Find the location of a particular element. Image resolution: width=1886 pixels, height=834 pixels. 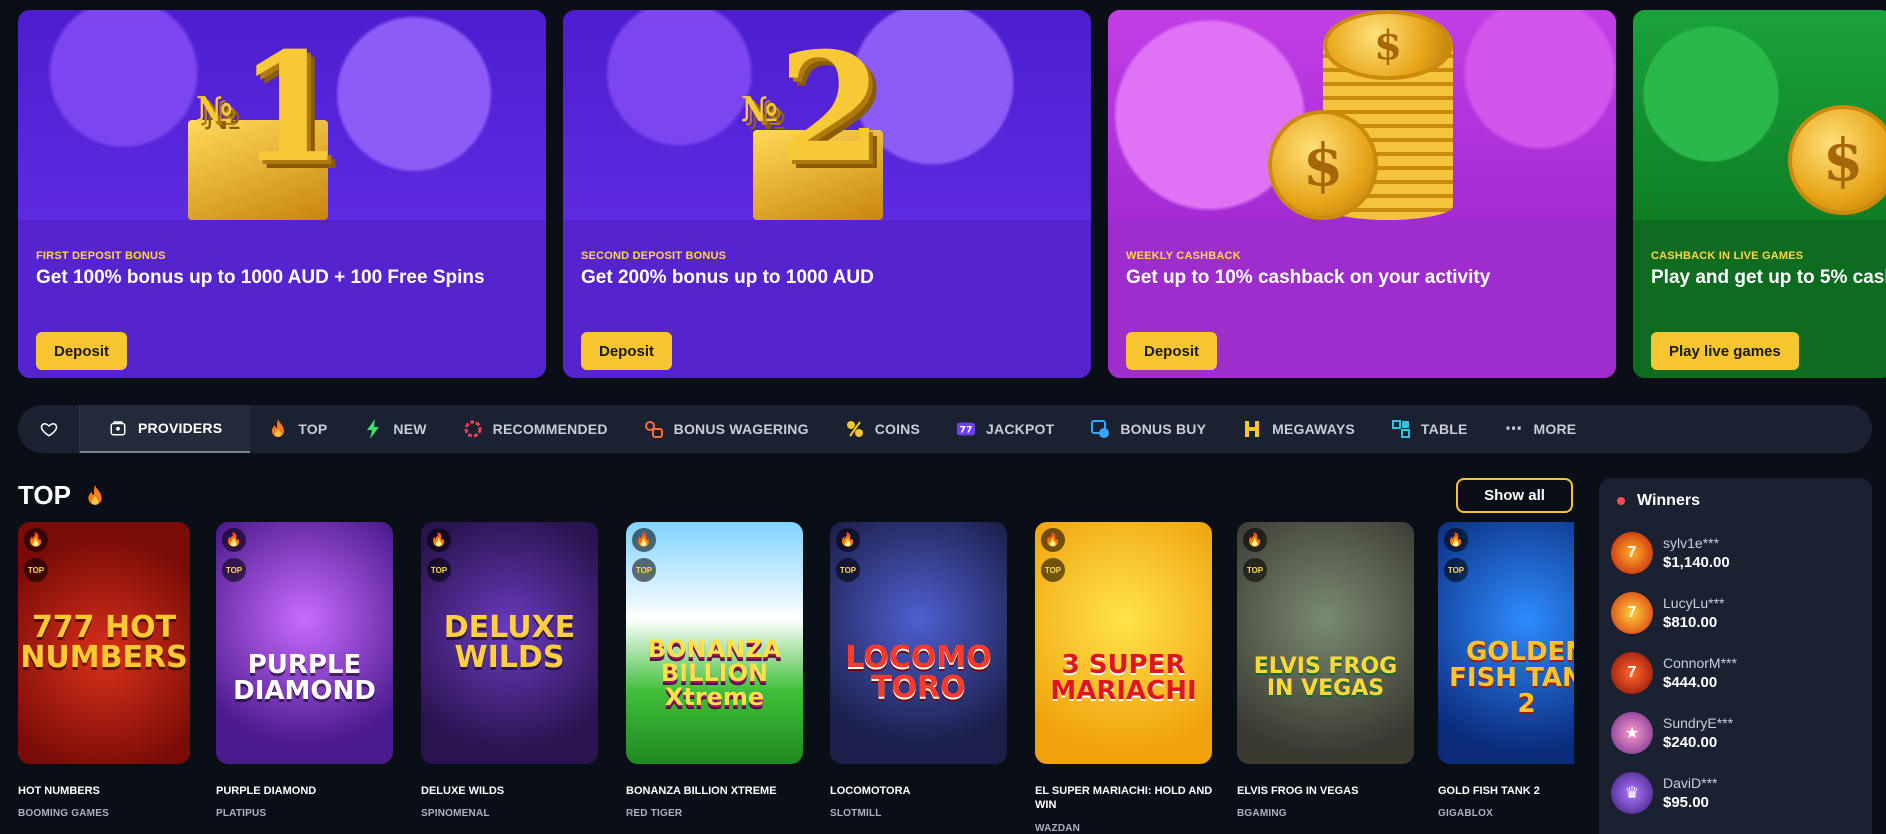

banner-illustration: № 2 is located at coordinates (827, 115).